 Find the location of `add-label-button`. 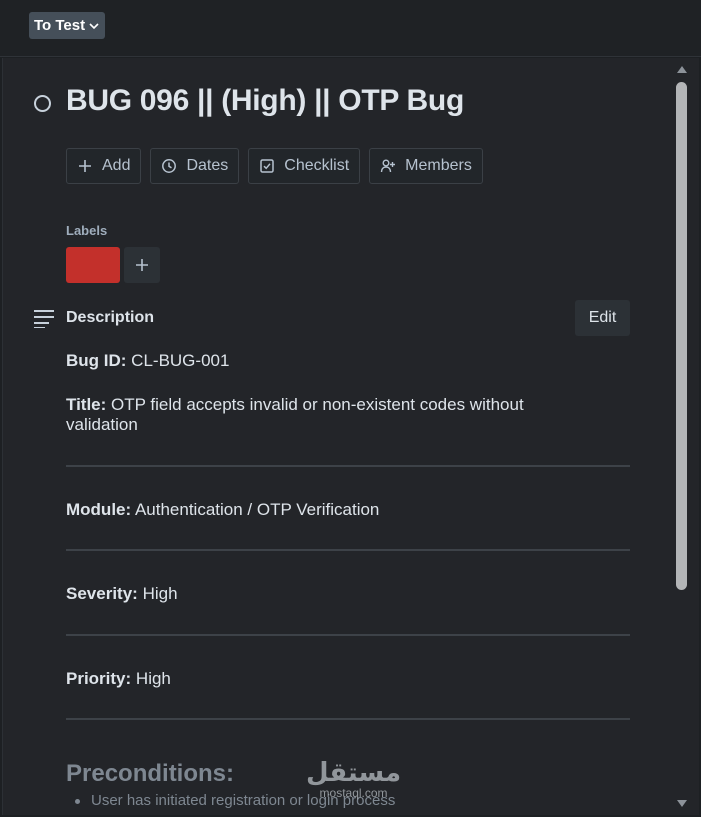

add-label-button is located at coordinates (142, 265).